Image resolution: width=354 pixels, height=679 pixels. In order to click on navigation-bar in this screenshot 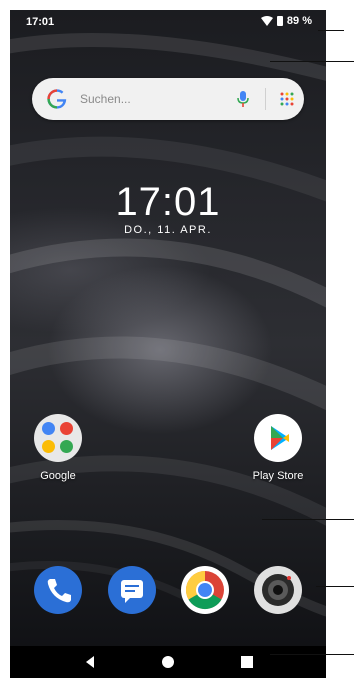, I will do `click(168, 662)`.